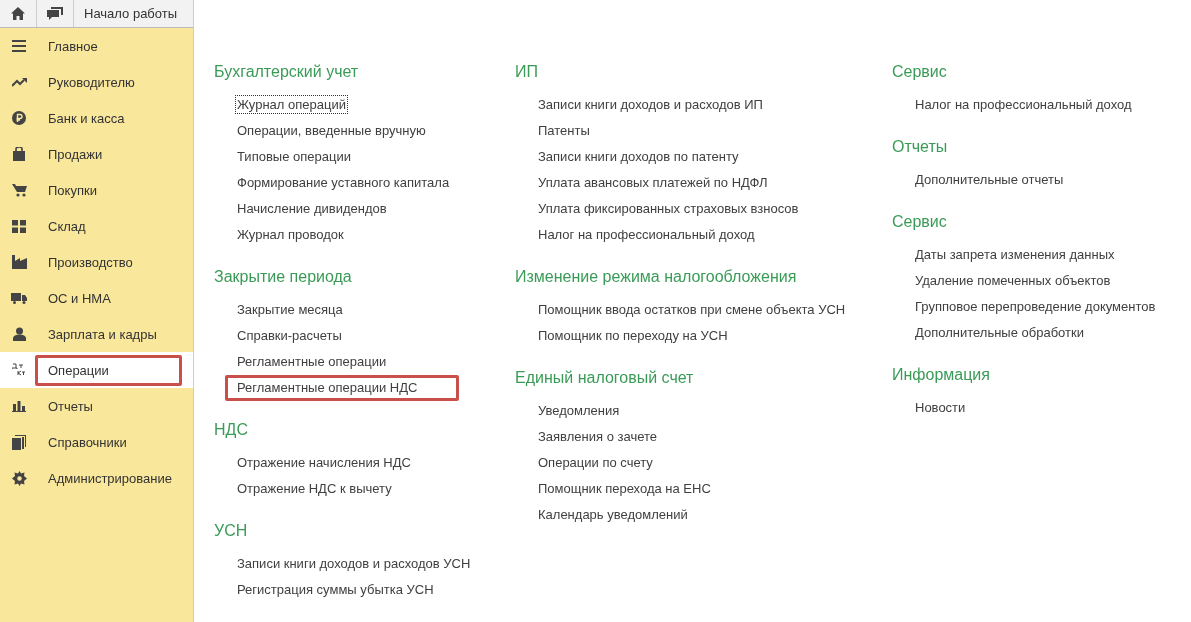 Image resolution: width=1191 pixels, height=622 pixels. I want to click on menu-link: Дополнительные обработки, so click(999, 333).